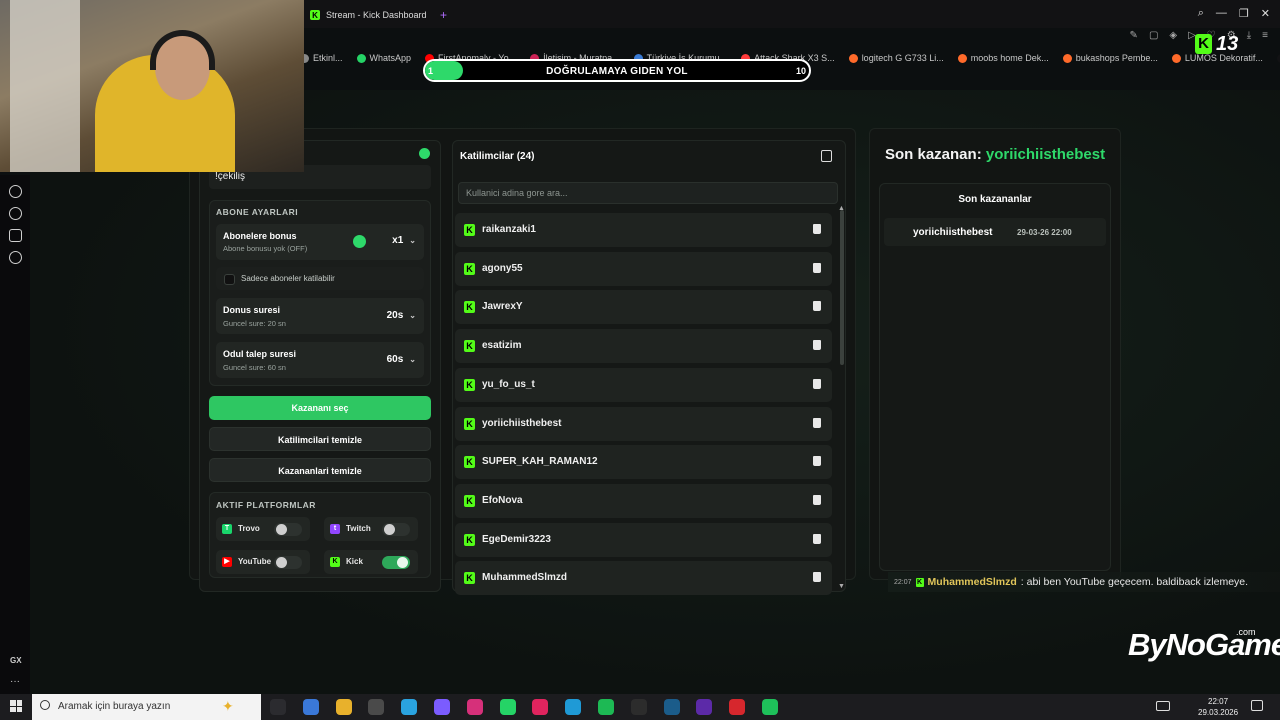  I want to click on webcam-feed, so click(152, 86).